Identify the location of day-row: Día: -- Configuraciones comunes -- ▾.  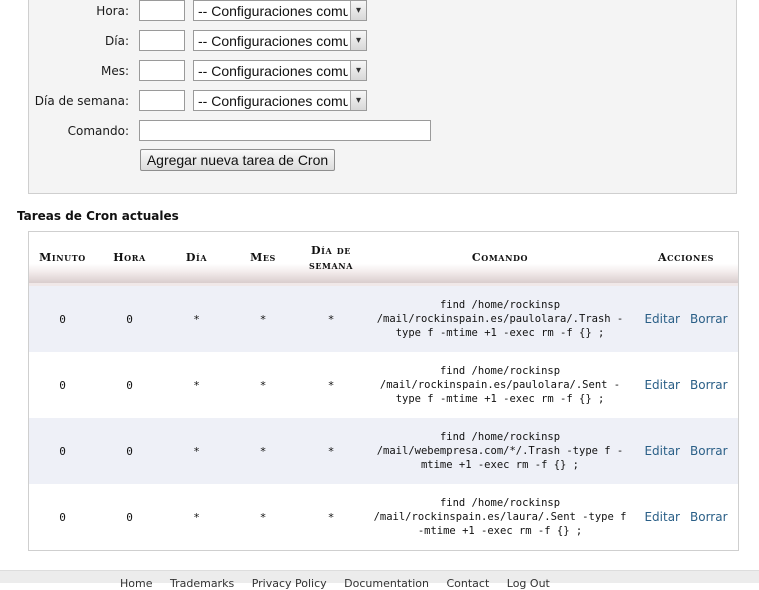
(382, 42).